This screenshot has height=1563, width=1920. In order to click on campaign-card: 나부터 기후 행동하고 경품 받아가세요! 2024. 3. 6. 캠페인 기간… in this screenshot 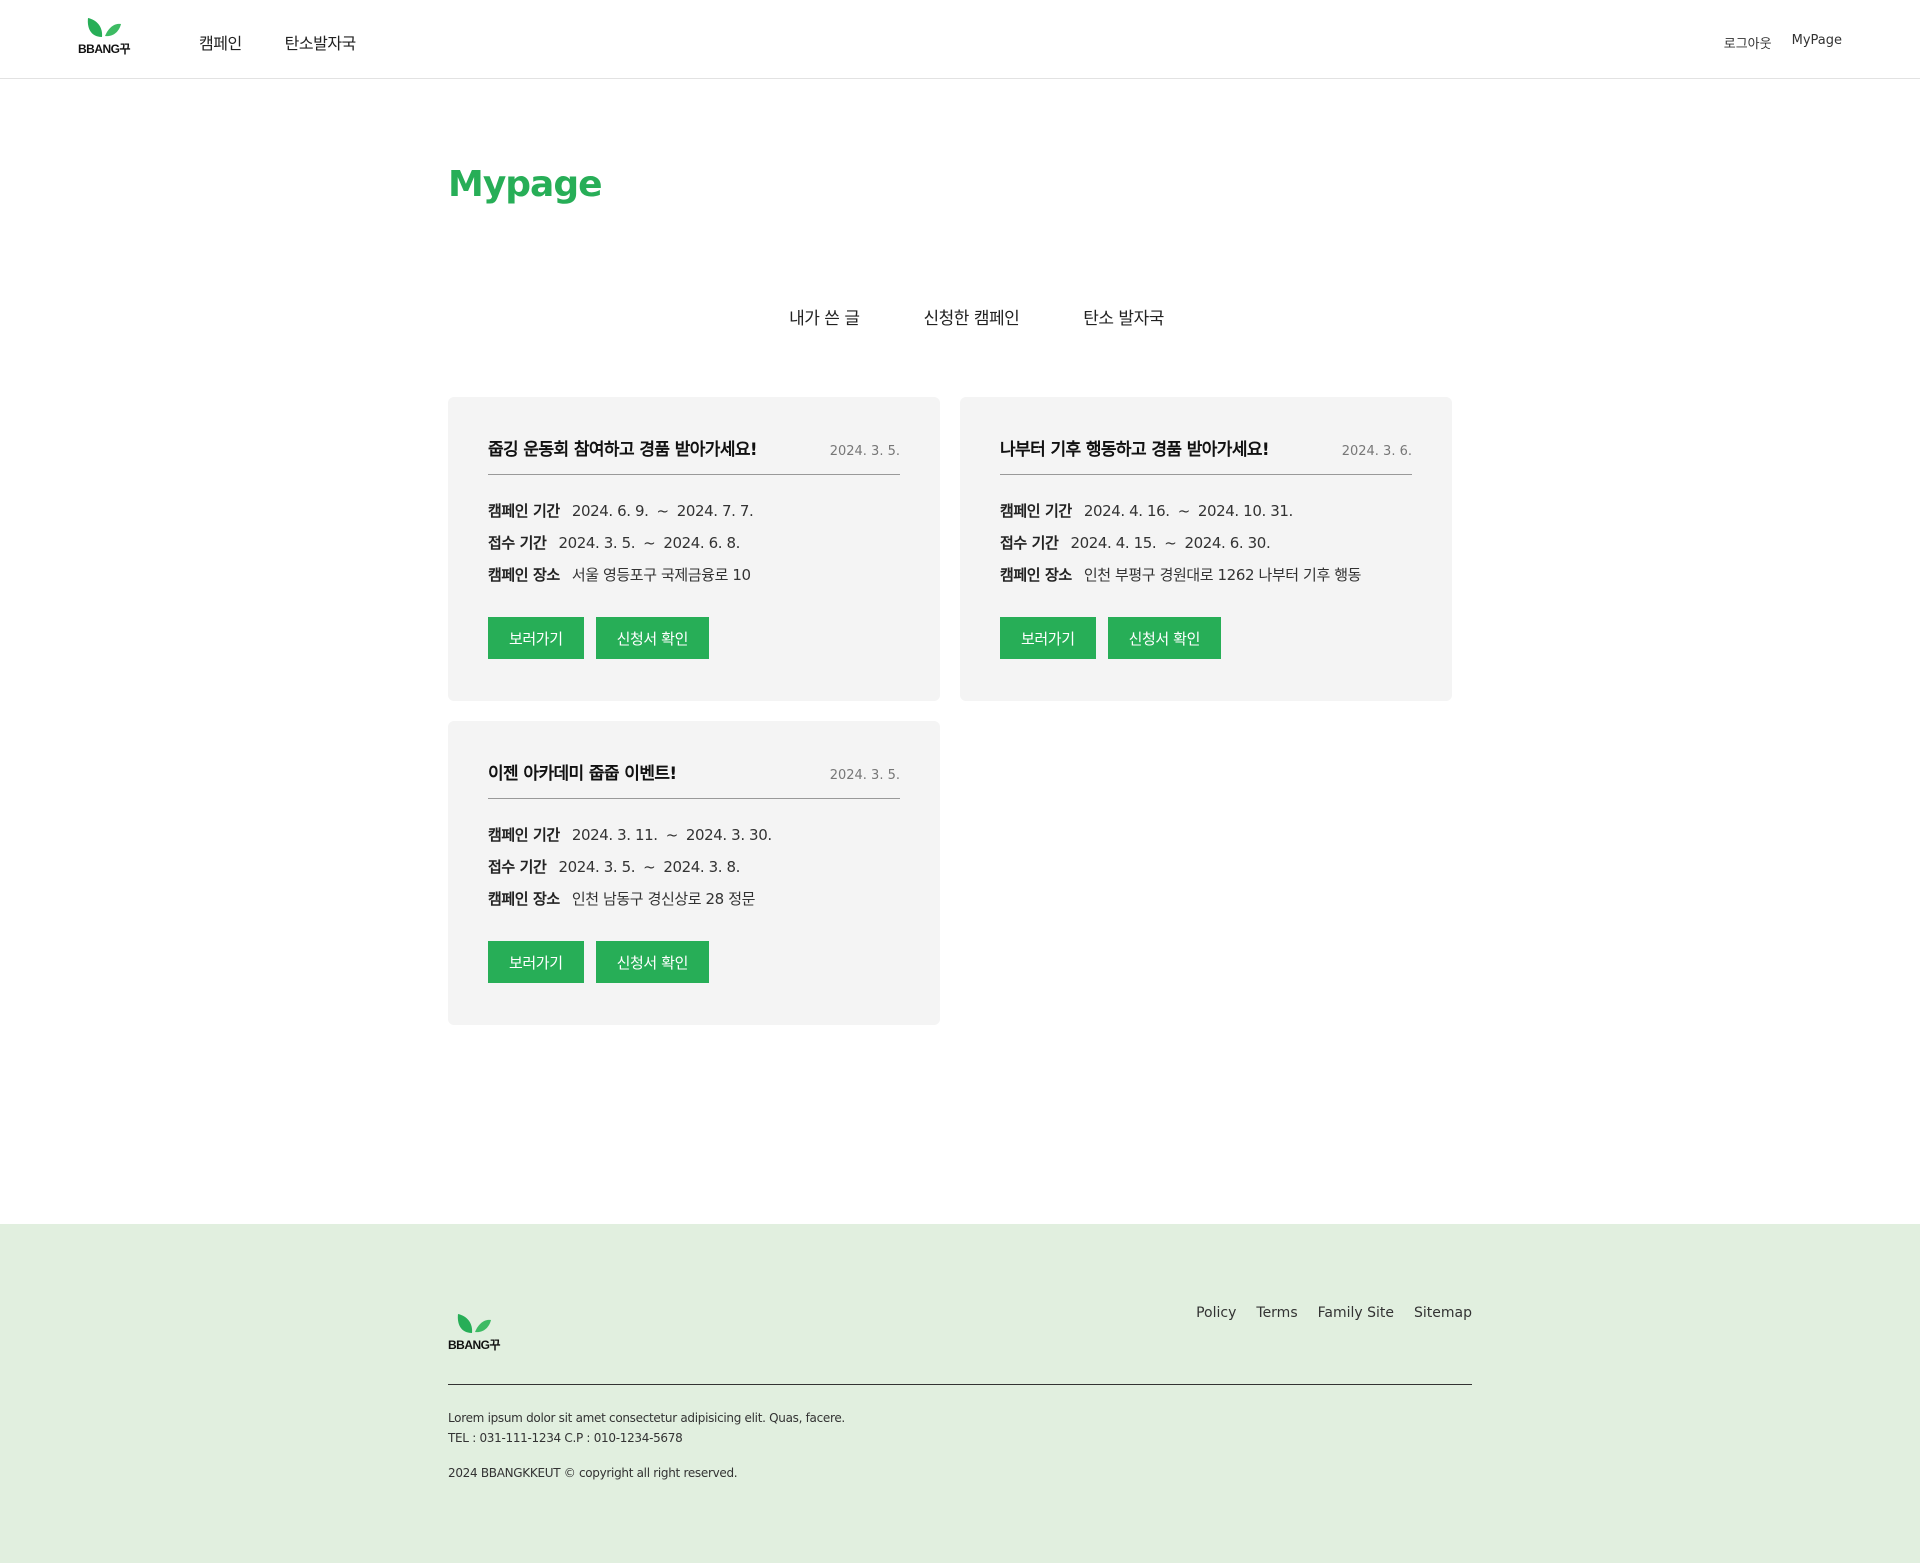, I will do `click(1206, 549)`.